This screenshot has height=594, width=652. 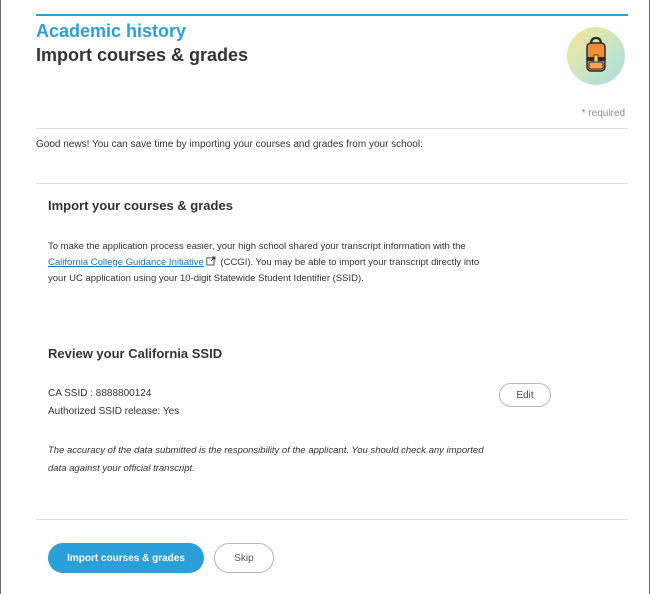 What do you see at coordinates (332, 15) in the screenshot?
I see `header-accent-line` at bounding box center [332, 15].